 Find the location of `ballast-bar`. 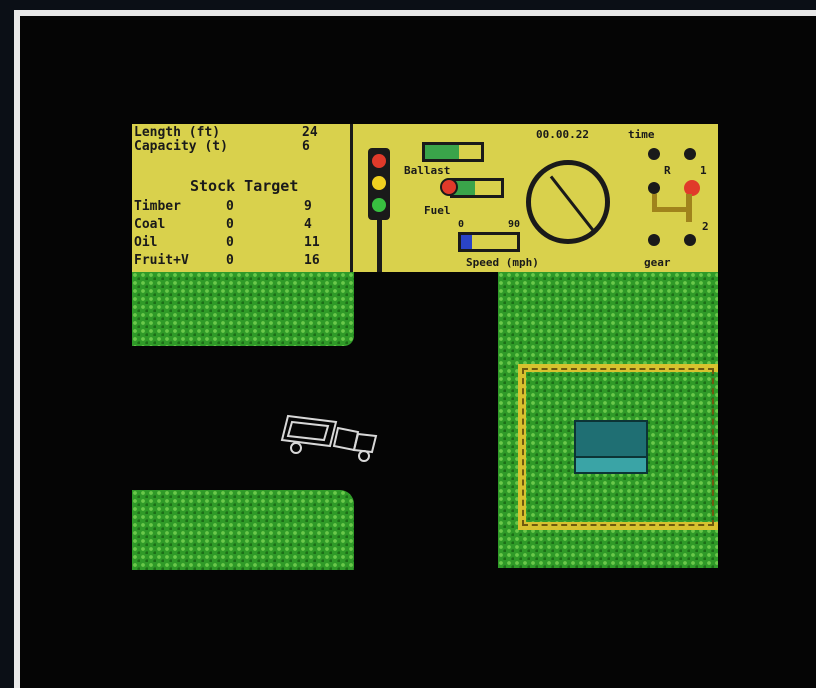

ballast-bar is located at coordinates (453, 152).